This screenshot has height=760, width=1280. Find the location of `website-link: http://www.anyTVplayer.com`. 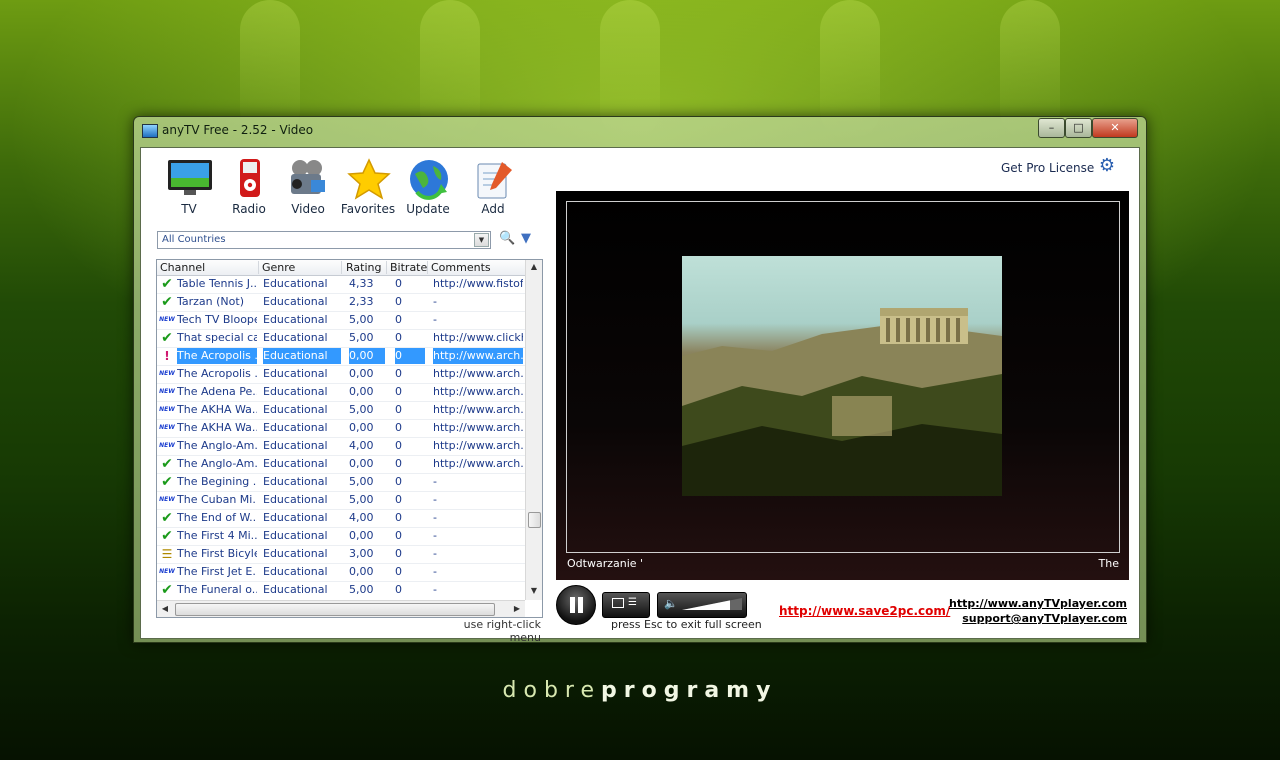

website-link: http://www.anyTVplayer.com is located at coordinates (1038, 603).